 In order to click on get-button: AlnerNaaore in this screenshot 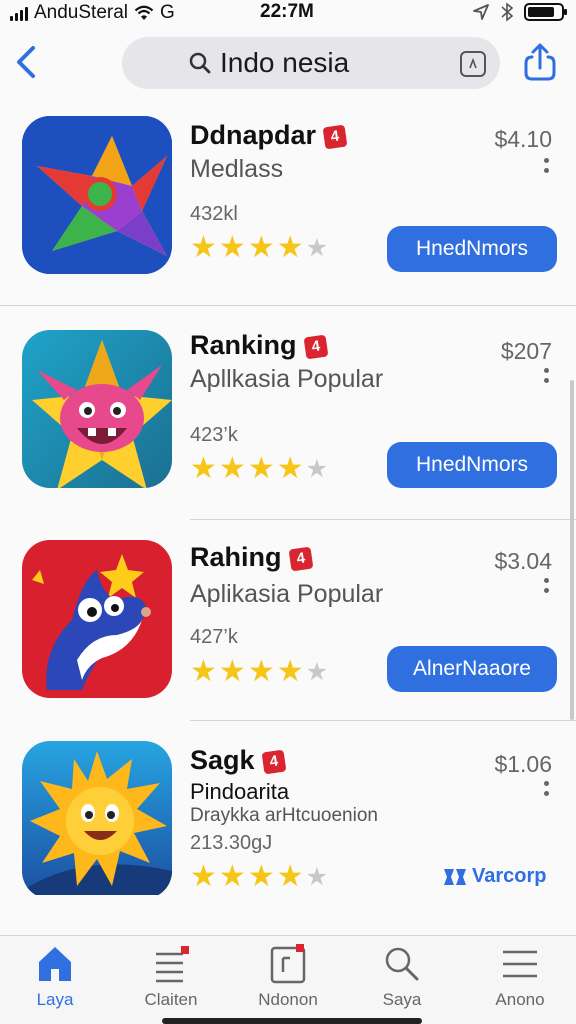, I will do `click(472, 669)`.